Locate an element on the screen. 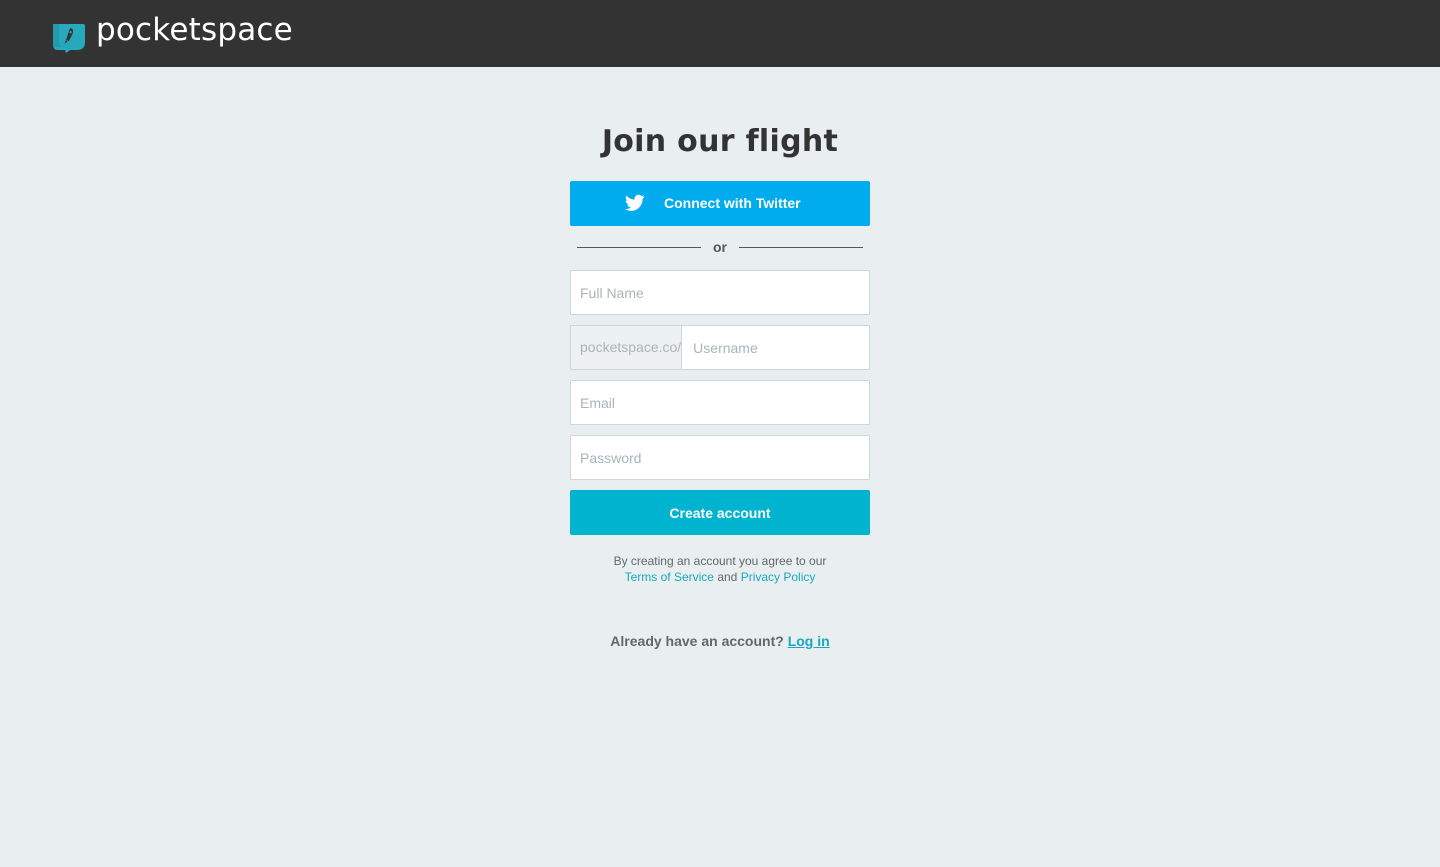 Image resolution: width=1440 pixels, height=867 pixels. login-prompt: Already have an account? Log in is located at coordinates (720, 641).